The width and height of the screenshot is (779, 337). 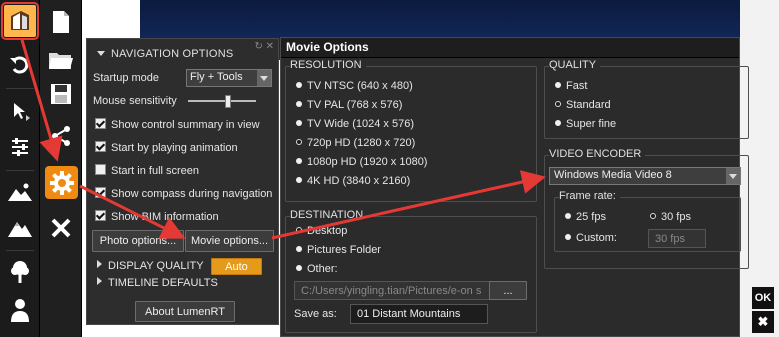 I want to click on resolution-option: TV PAL (768 x 576), so click(x=349, y=105).